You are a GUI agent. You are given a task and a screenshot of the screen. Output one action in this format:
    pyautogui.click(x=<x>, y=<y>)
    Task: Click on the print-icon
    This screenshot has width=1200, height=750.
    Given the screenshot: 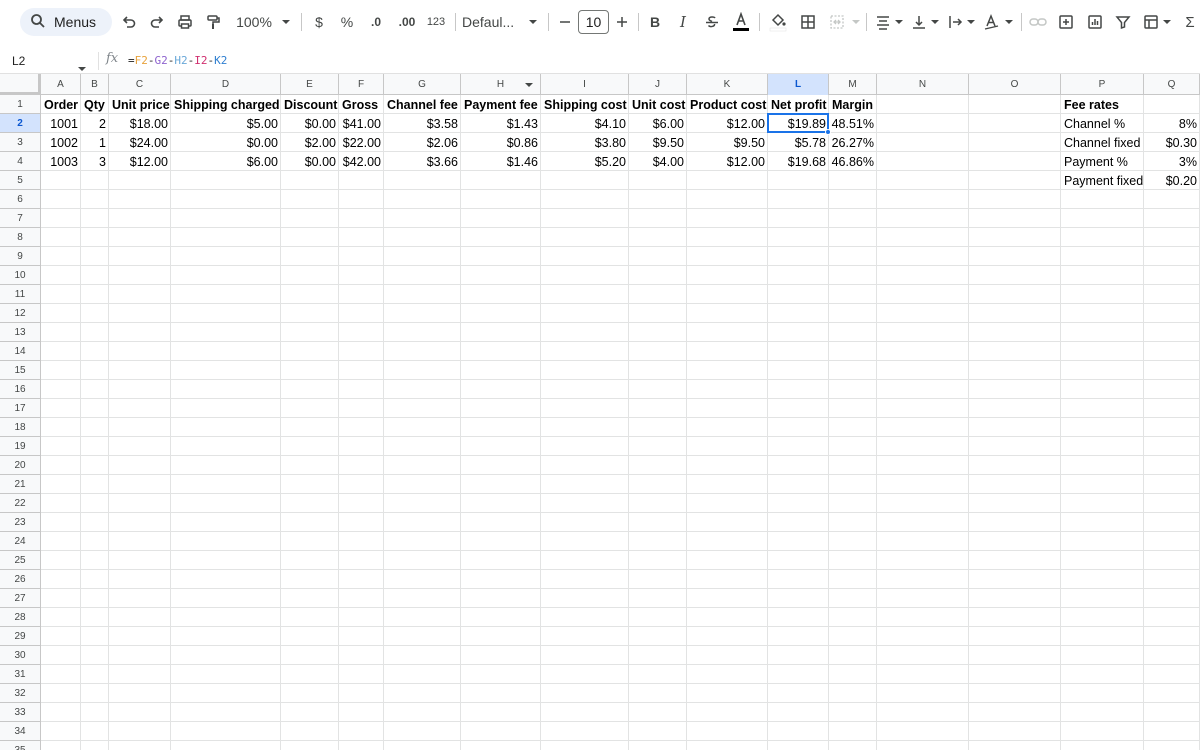 What is the action you would take?
    pyautogui.click(x=185, y=22)
    